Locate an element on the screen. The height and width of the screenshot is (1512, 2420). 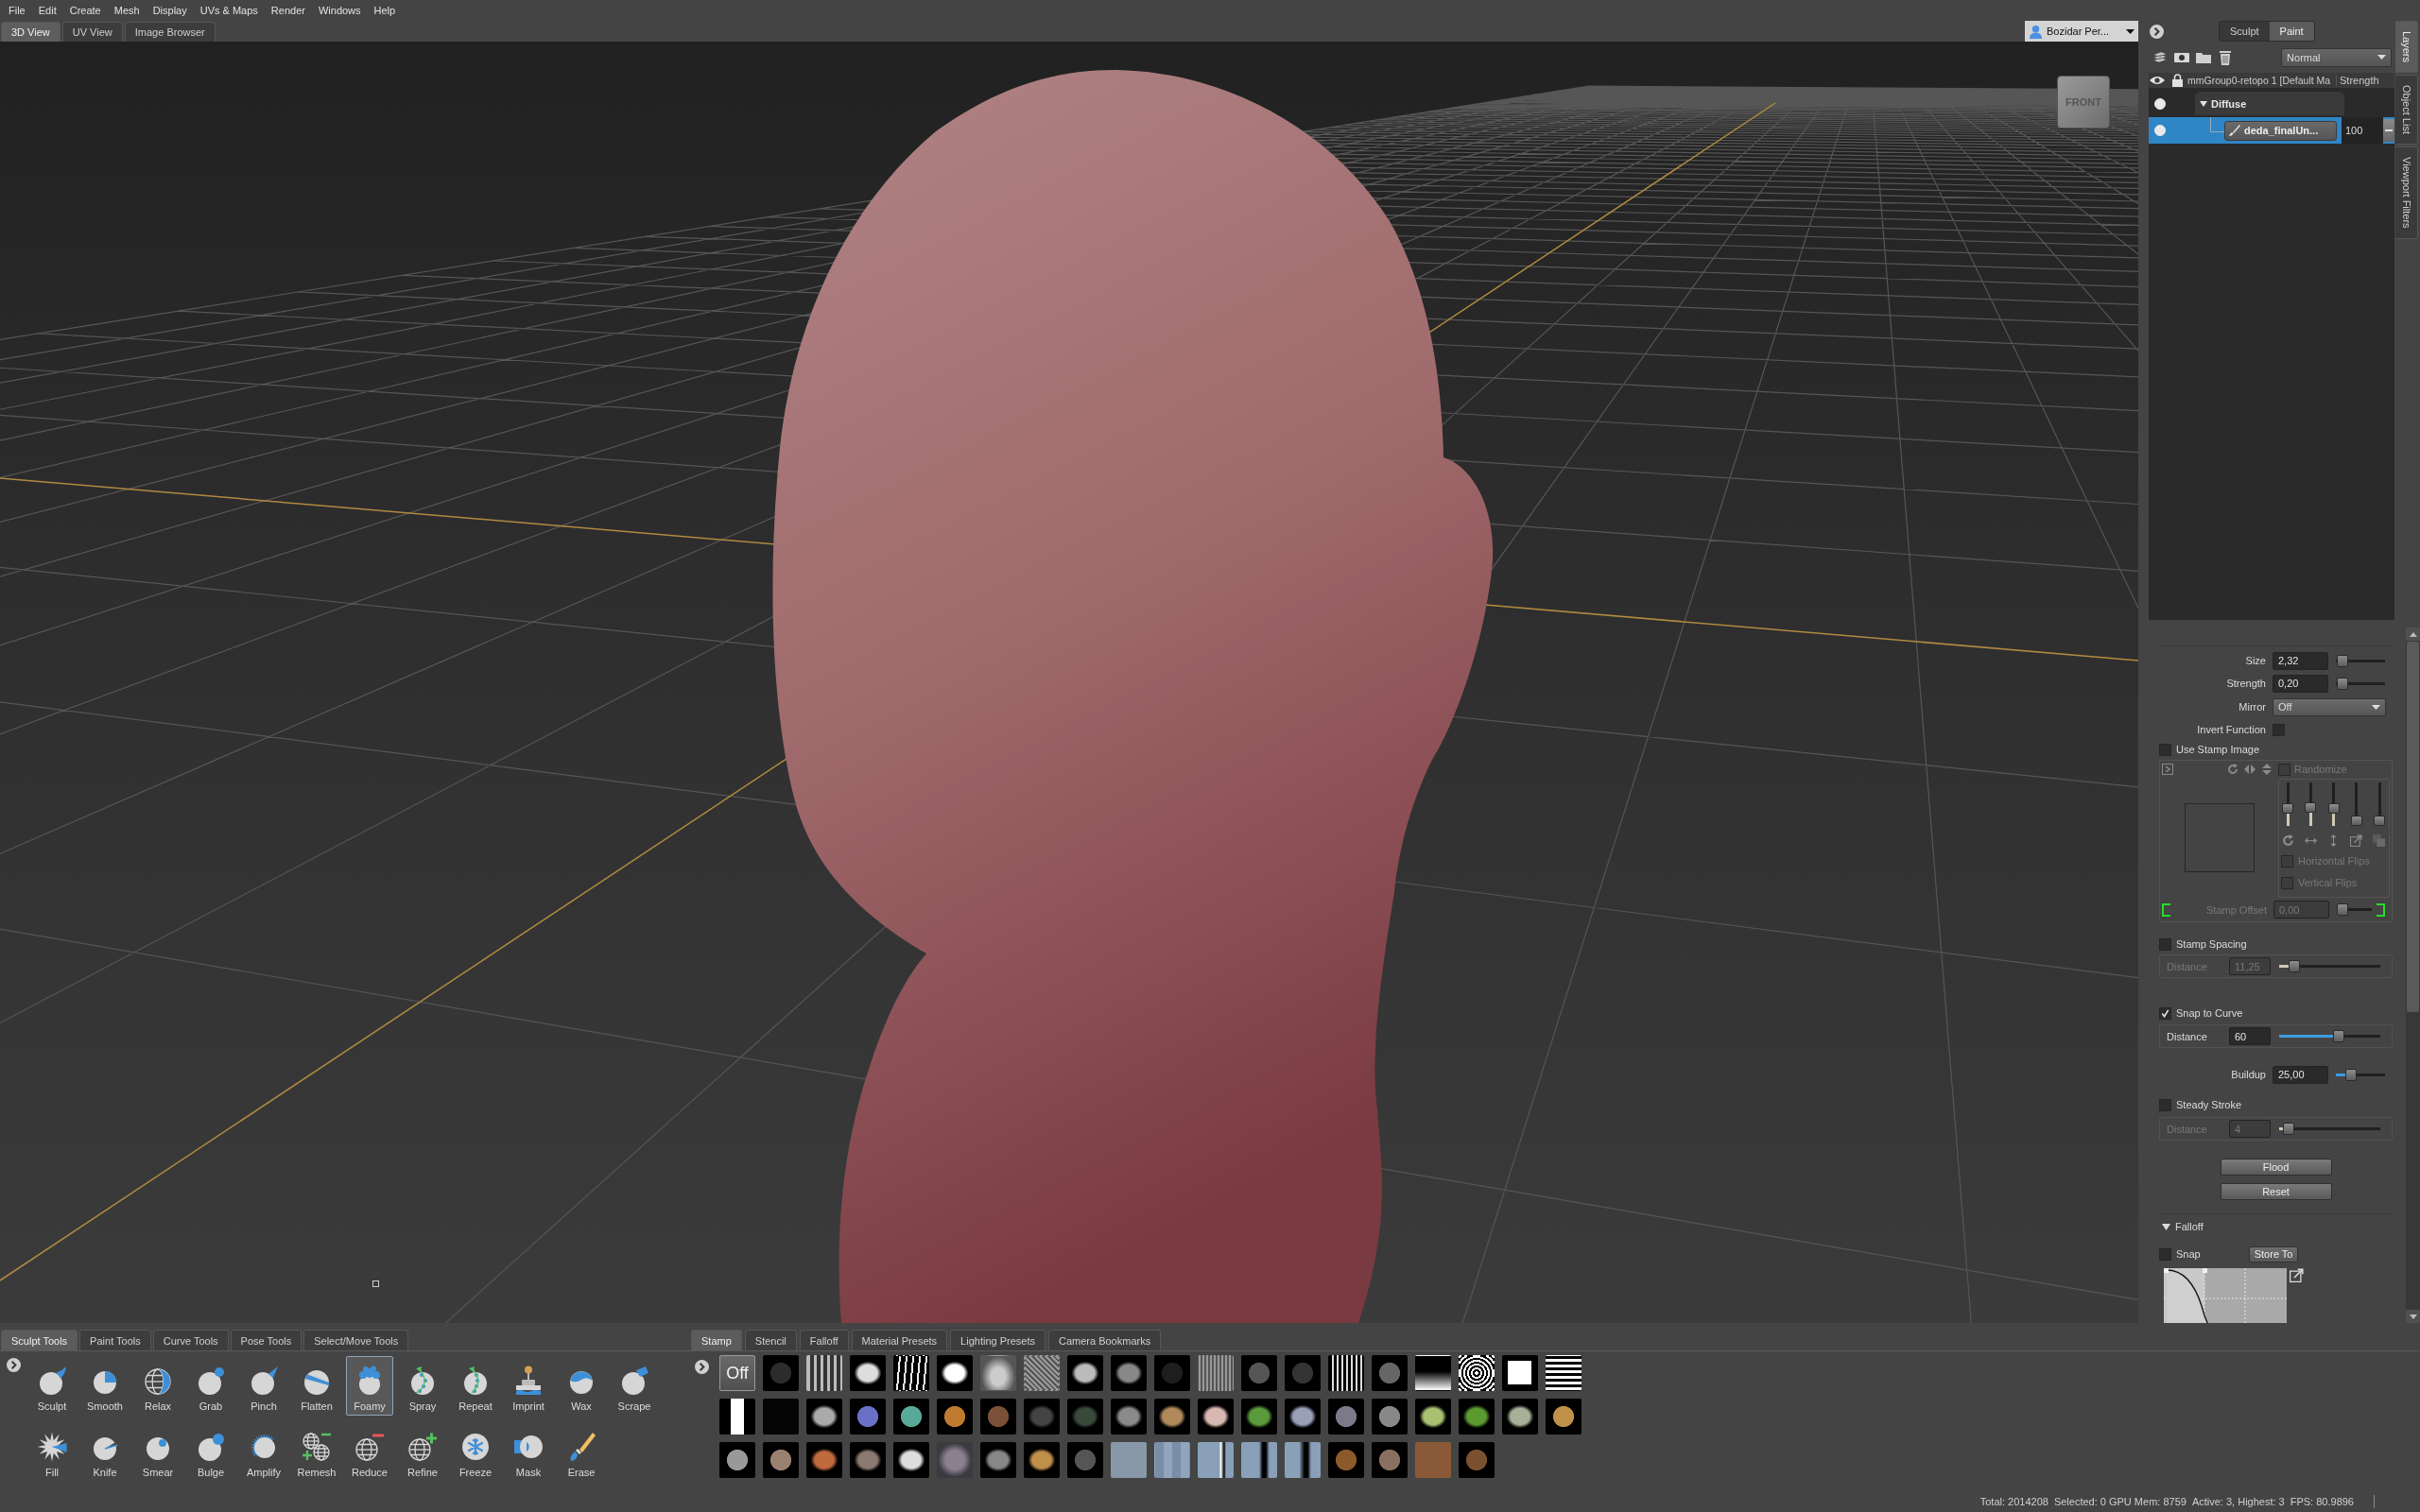
tool-button: Flatten is located at coordinates (316, 1386).